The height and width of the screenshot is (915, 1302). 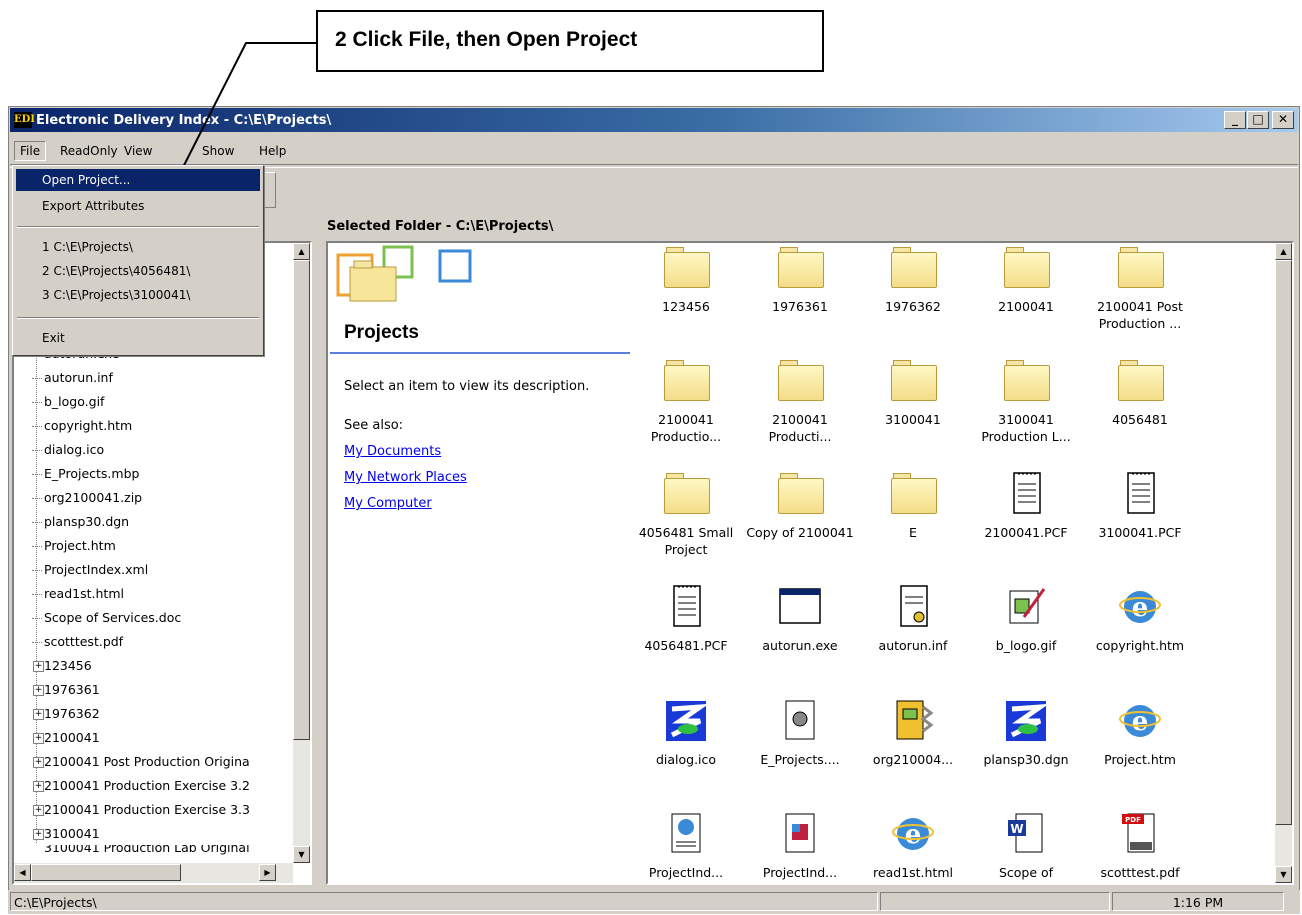 I want to click on tree-folder: +123456, so click(x=62, y=666).